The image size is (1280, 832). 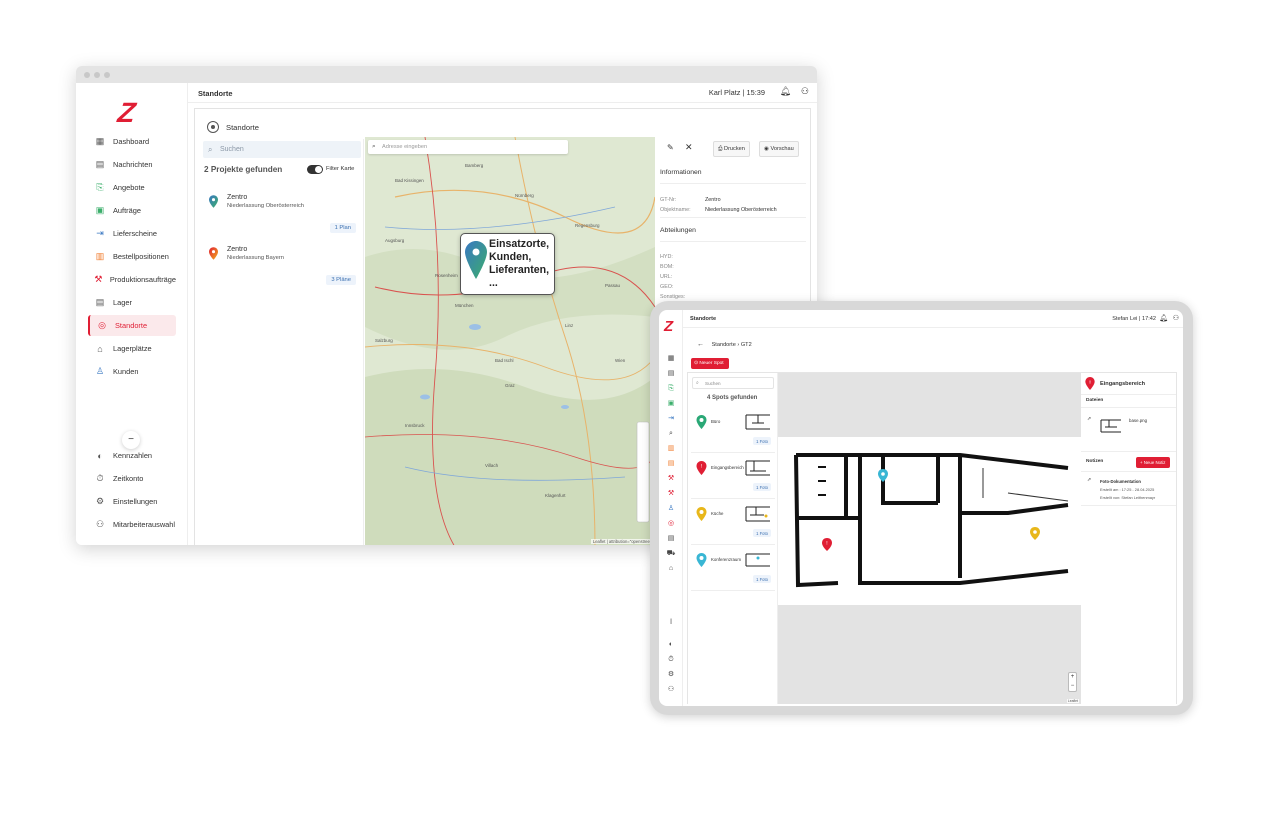 I want to click on plan-badge: 3 Pläne, so click(x=341, y=280).